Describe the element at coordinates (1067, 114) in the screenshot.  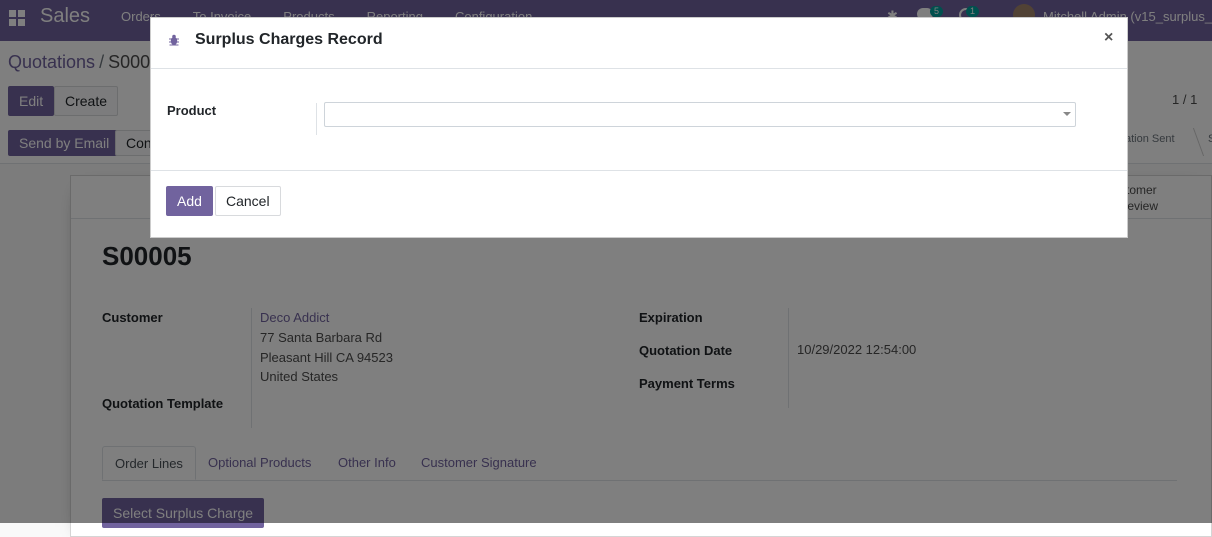
I see `chevron-down-icon` at that location.